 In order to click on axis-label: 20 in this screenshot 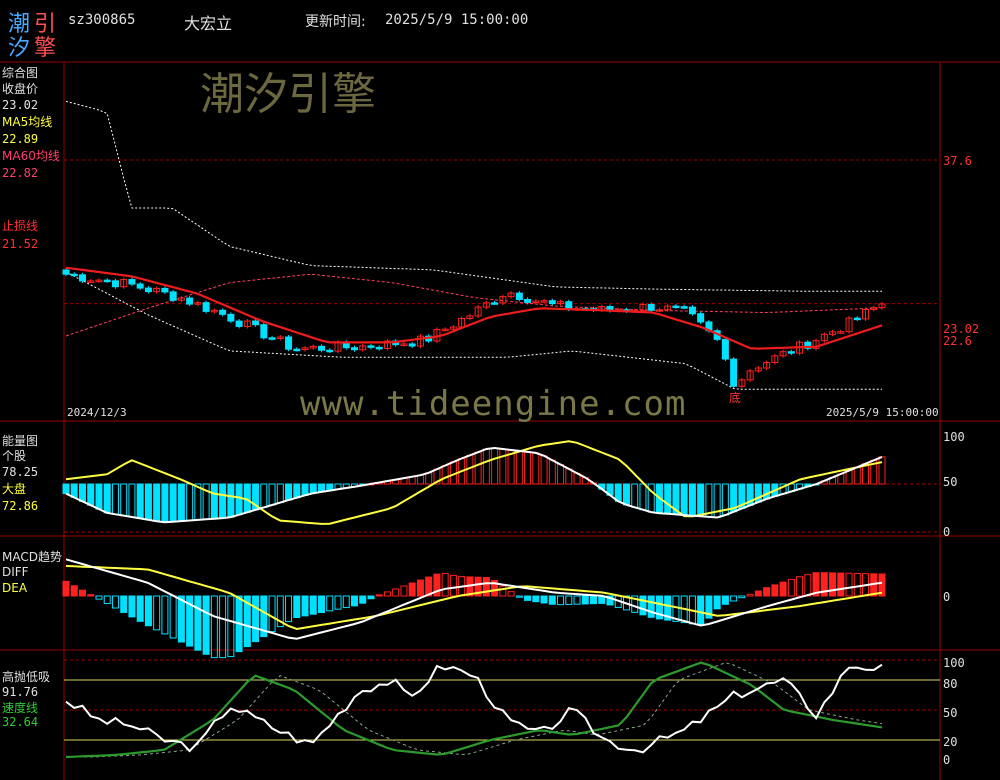, I will do `click(950, 742)`.